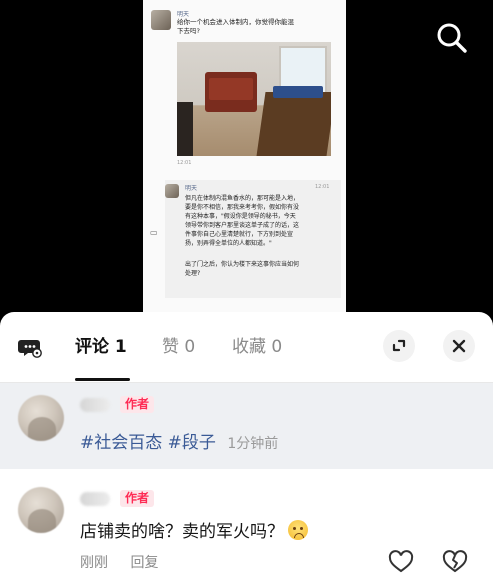 This screenshot has width=493, height=583. Describe the element at coordinates (228, 243) in the screenshot. I see `quote-line-5: 扬，别弄得全单位的人都知道。"` at that location.